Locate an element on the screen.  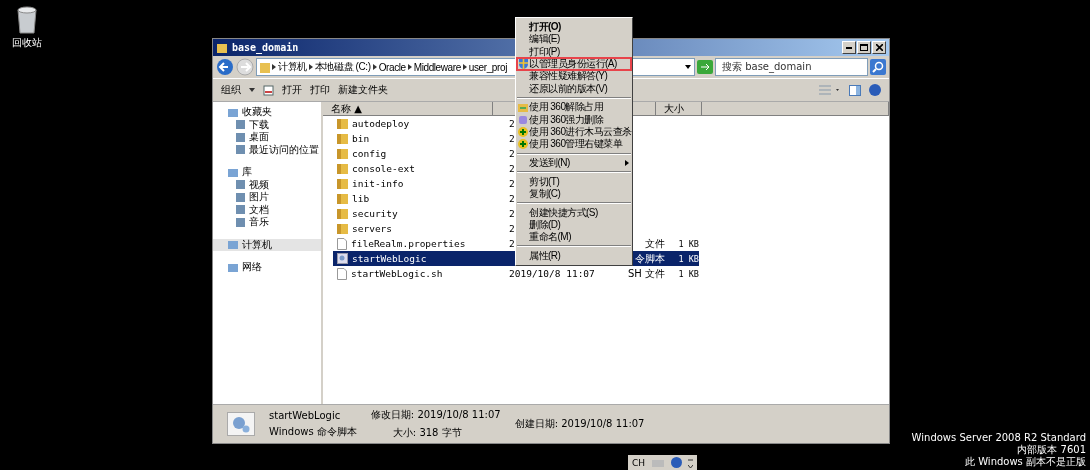
menu-item: 使用 360强力删除 is located at coordinates (574, 119).